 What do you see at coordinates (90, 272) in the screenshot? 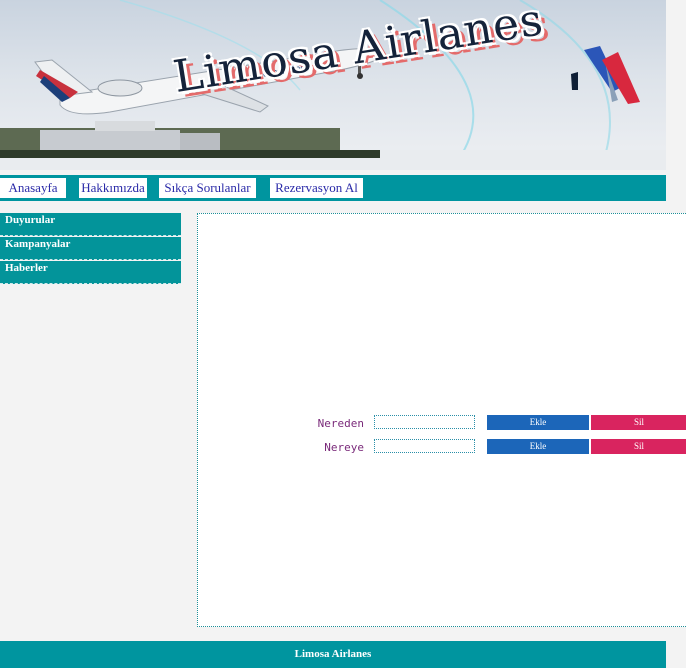
I see `sidebar-item-haberler: Haberler` at bounding box center [90, 272].